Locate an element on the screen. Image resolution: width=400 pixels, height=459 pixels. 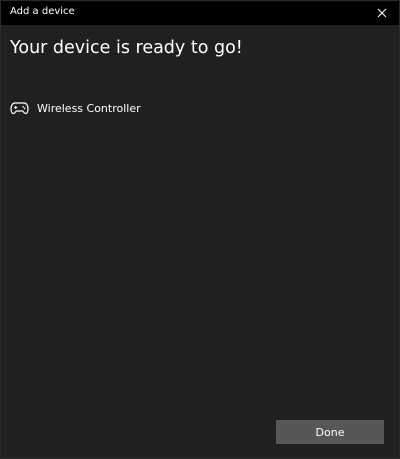
page-heading: Your device is ready to go! is located at coordinates (126, 48).